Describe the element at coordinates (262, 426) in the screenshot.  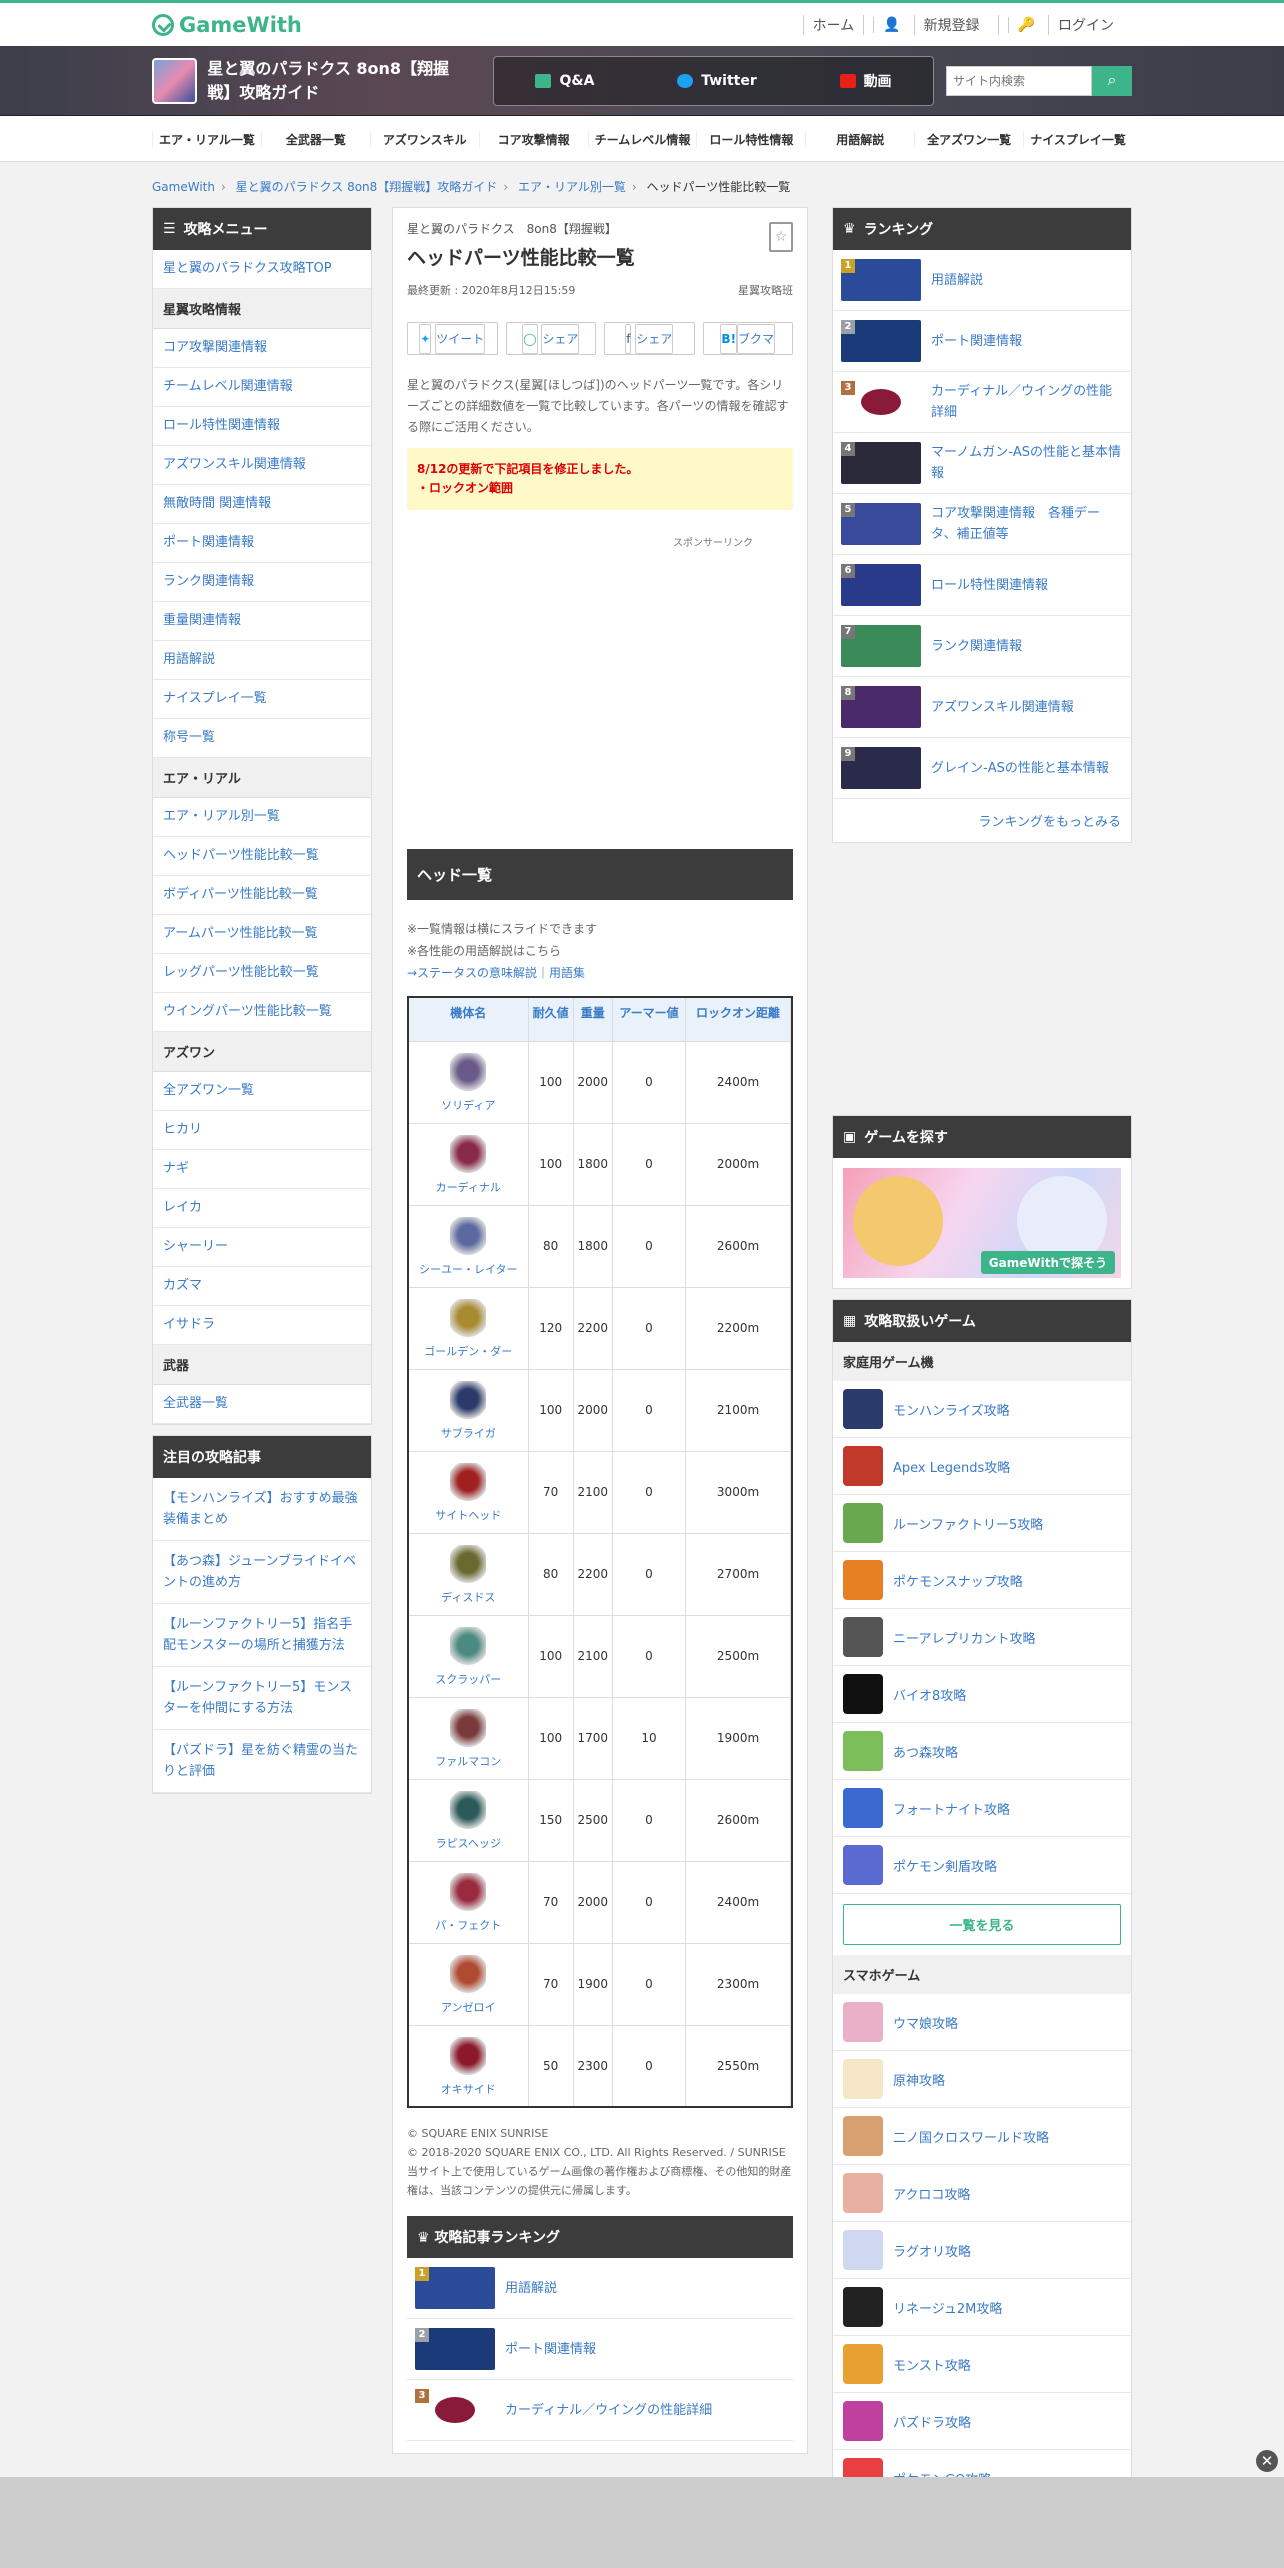
I see `menu-item: ロール特性関連情報` at that location.